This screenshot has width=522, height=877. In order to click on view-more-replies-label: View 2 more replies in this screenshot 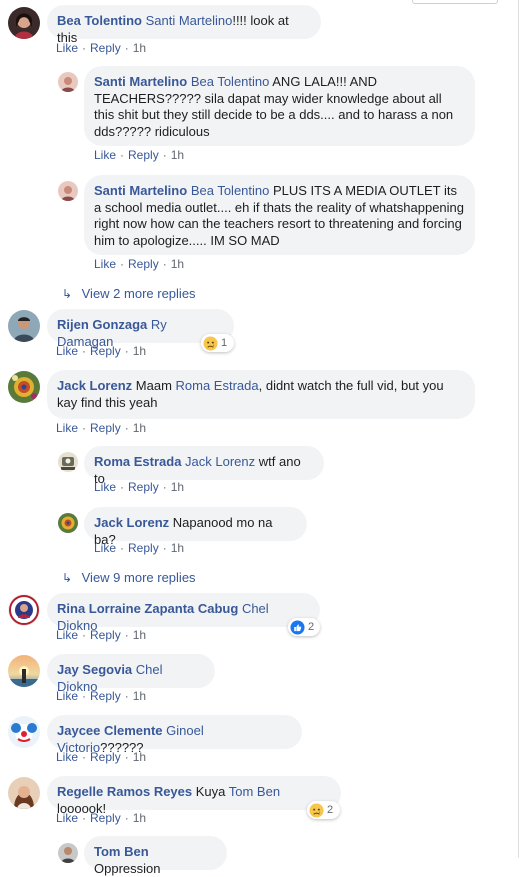, I will do `click(139, 293)`.